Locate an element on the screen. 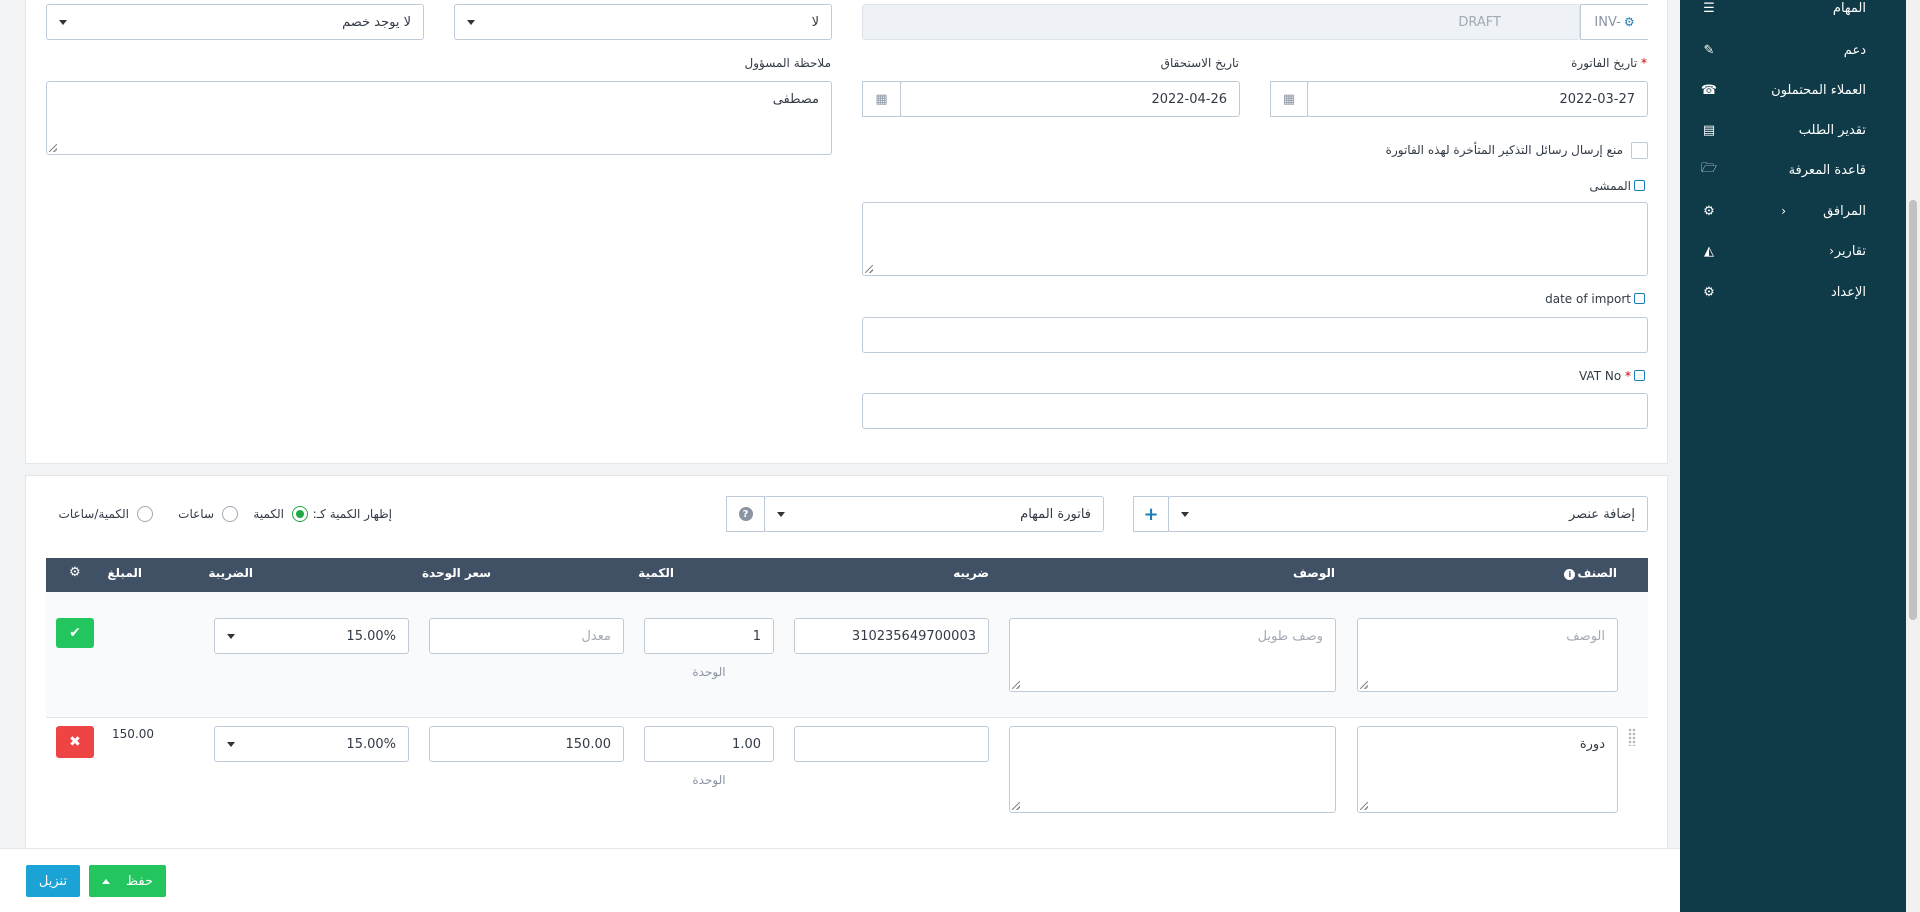 This screenshot has height=912, width=1920. sidebar-item-label: الإعداد is located at coordinates (1848, 292).